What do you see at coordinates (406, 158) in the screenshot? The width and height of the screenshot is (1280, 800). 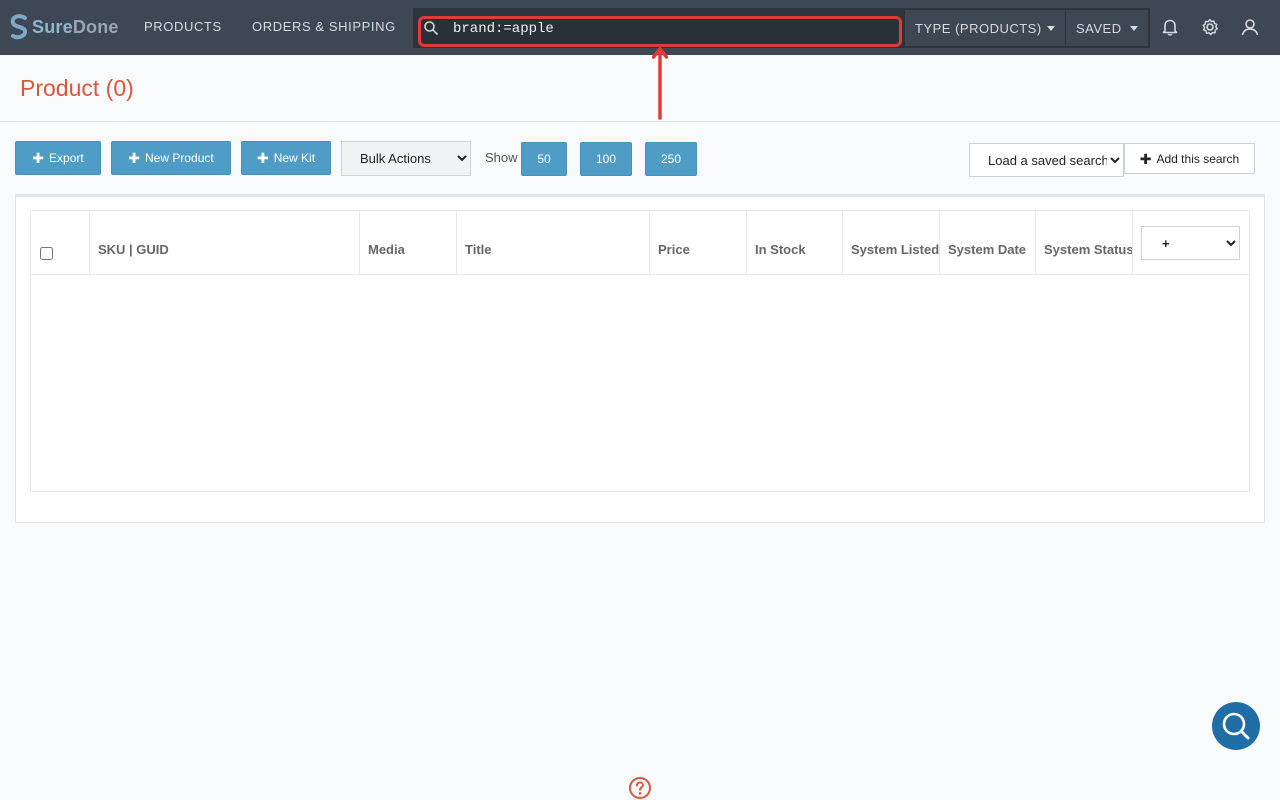 I see `bulk-actions-select: Bulk Actions` at bounding box center [406, 158].